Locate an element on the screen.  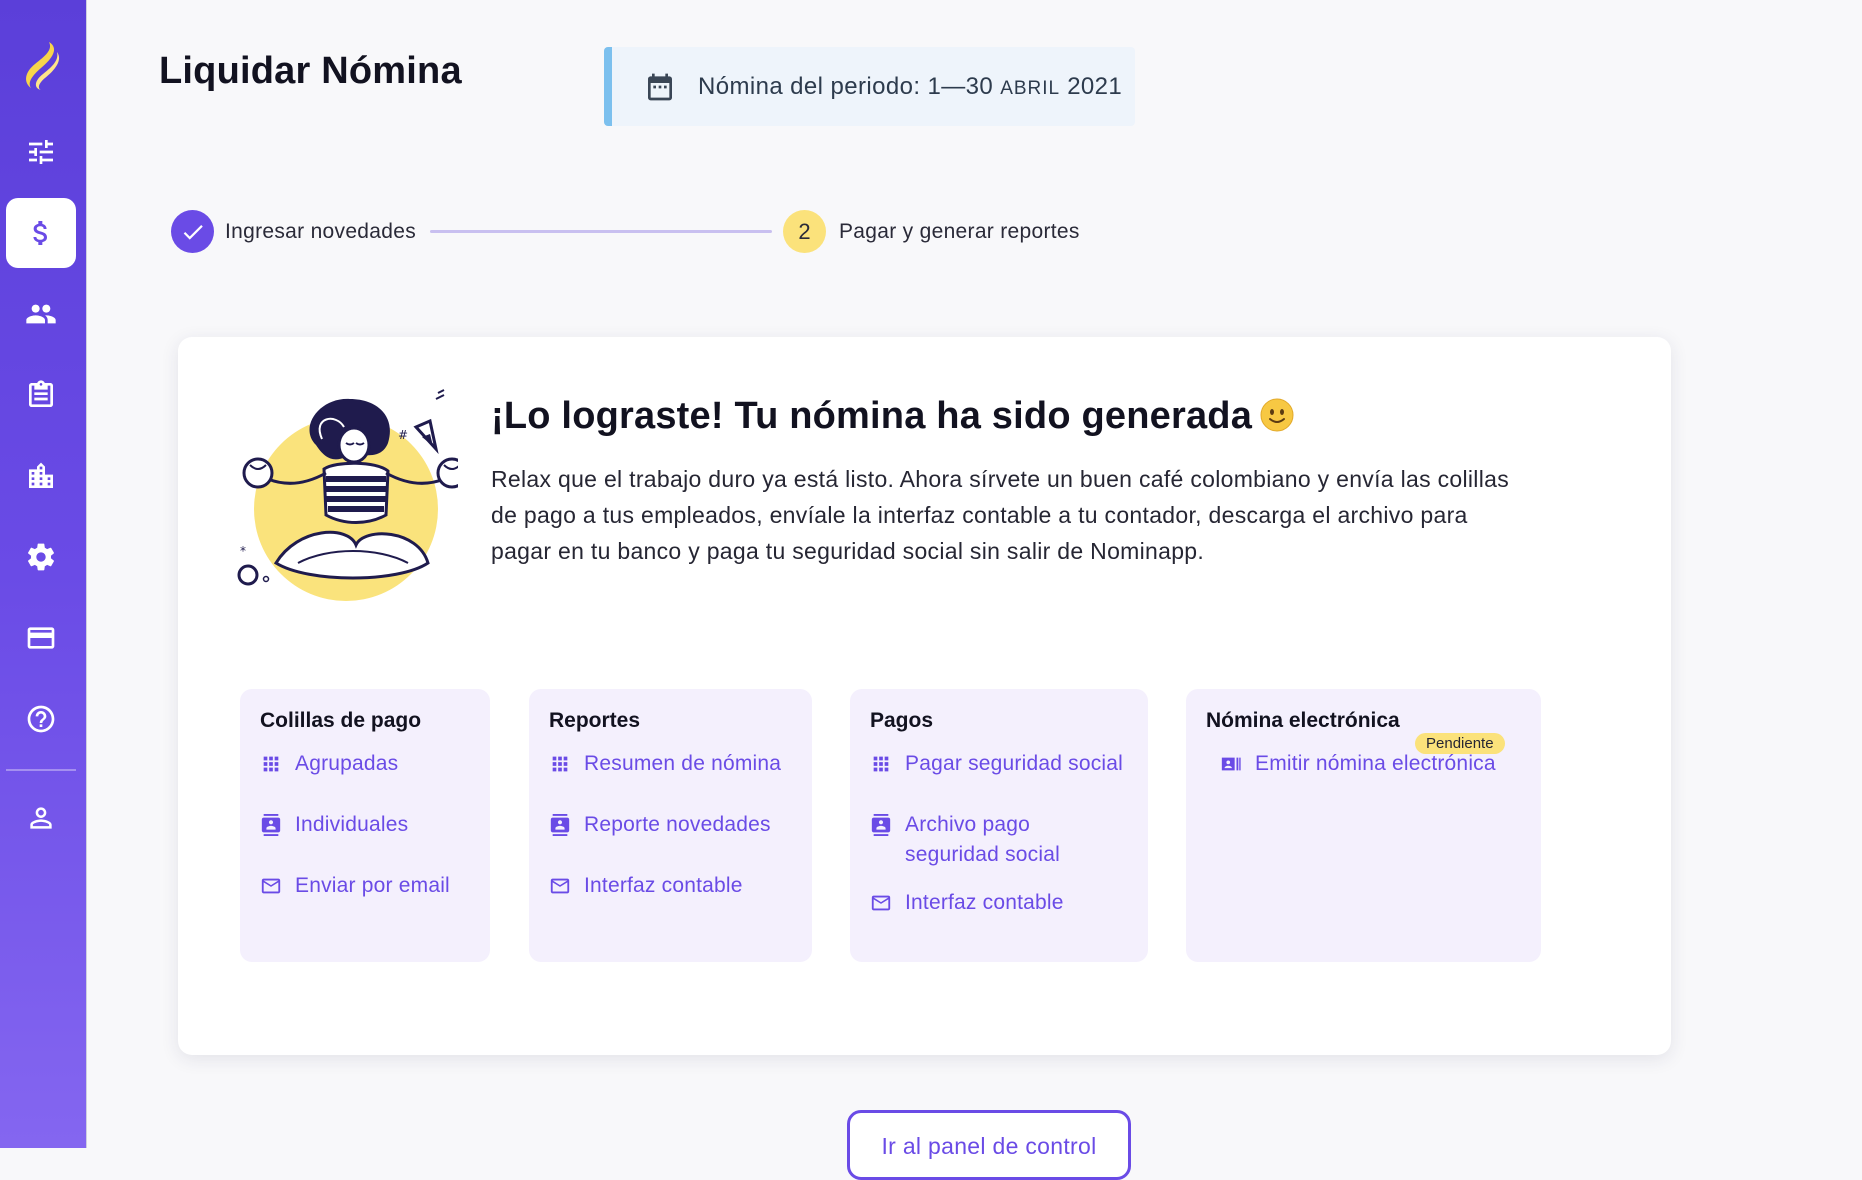
stepper-connector is located at coordinates (601, 231).